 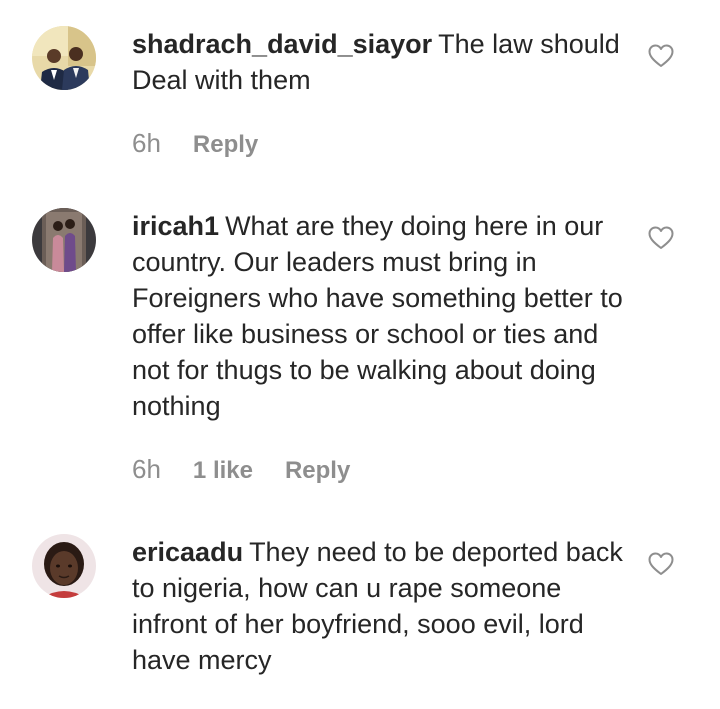 I want to click on comment-meta: 6h 1 like Reply, so click(x=241, y=469).